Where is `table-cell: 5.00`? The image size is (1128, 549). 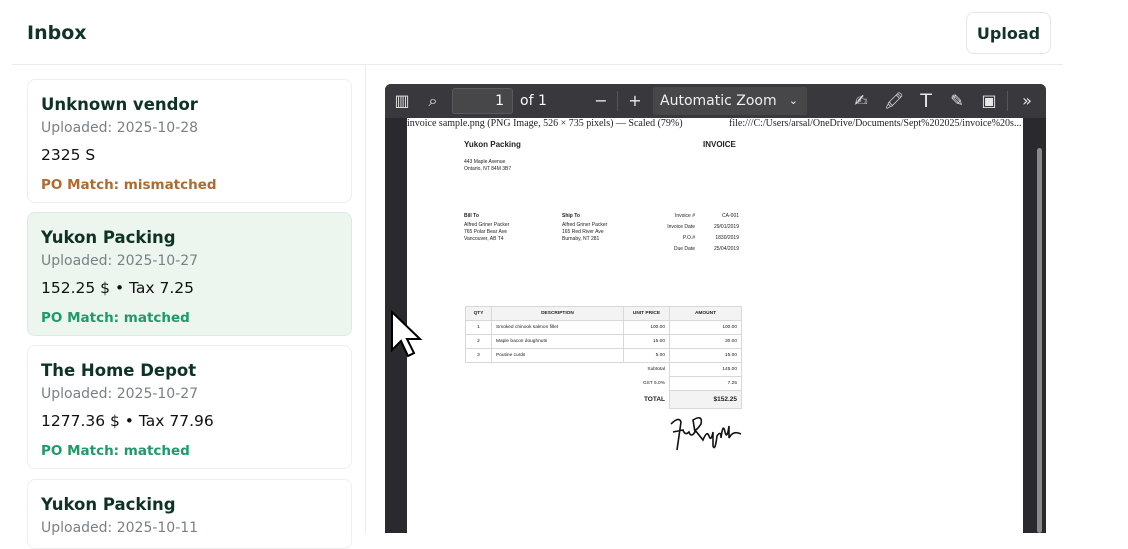
table-cell: 5.00 is located at coordinates (646, 355).